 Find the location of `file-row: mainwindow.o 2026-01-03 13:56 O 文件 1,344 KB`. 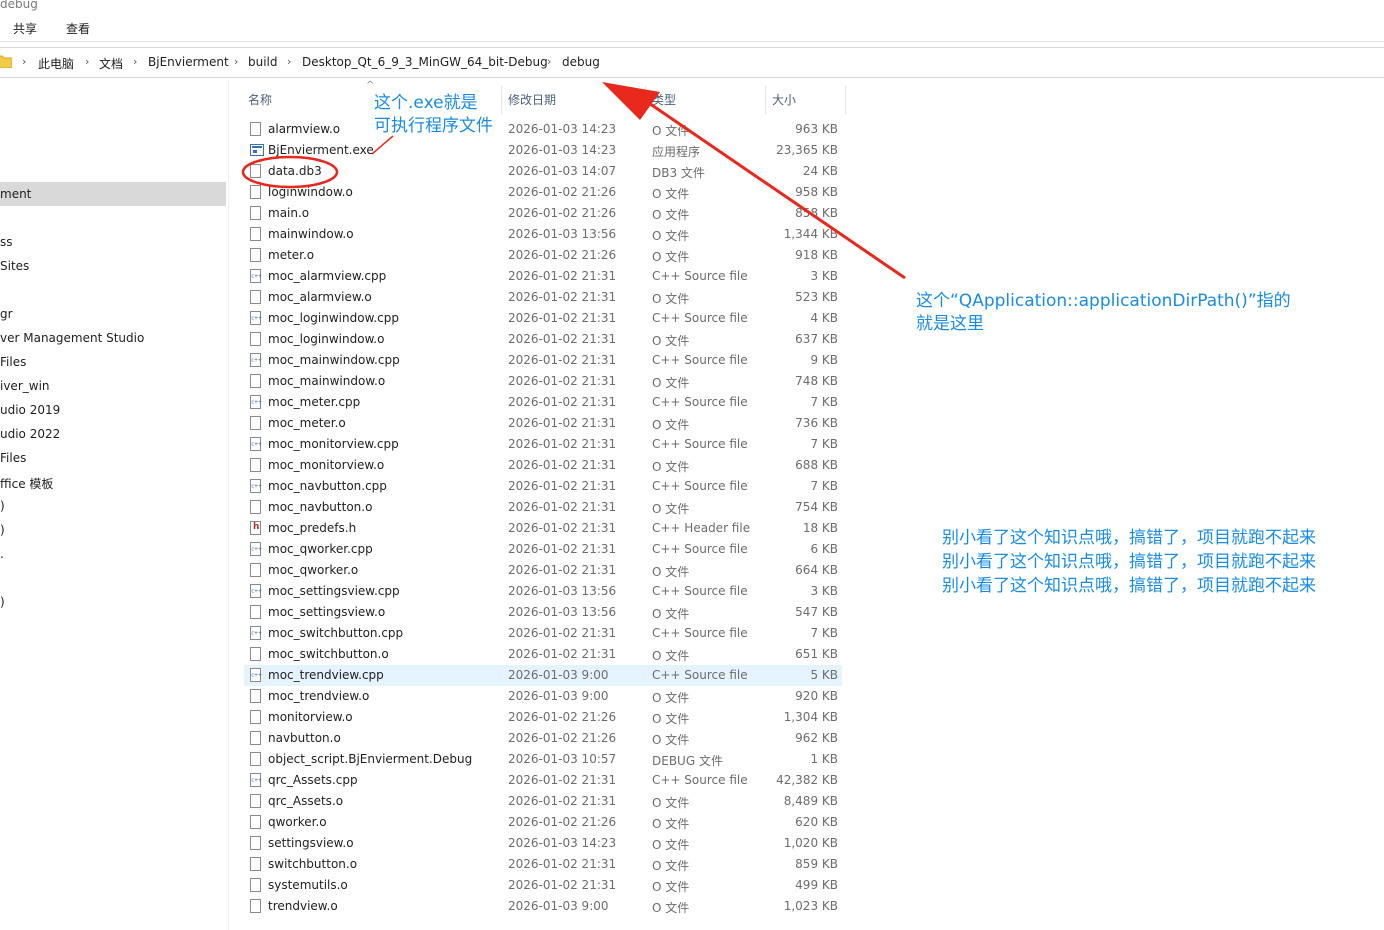

file-row: mainwindow.o 2026-01-03 13:56 O 文件 1,344 KB is located at coordinates (543, 234).